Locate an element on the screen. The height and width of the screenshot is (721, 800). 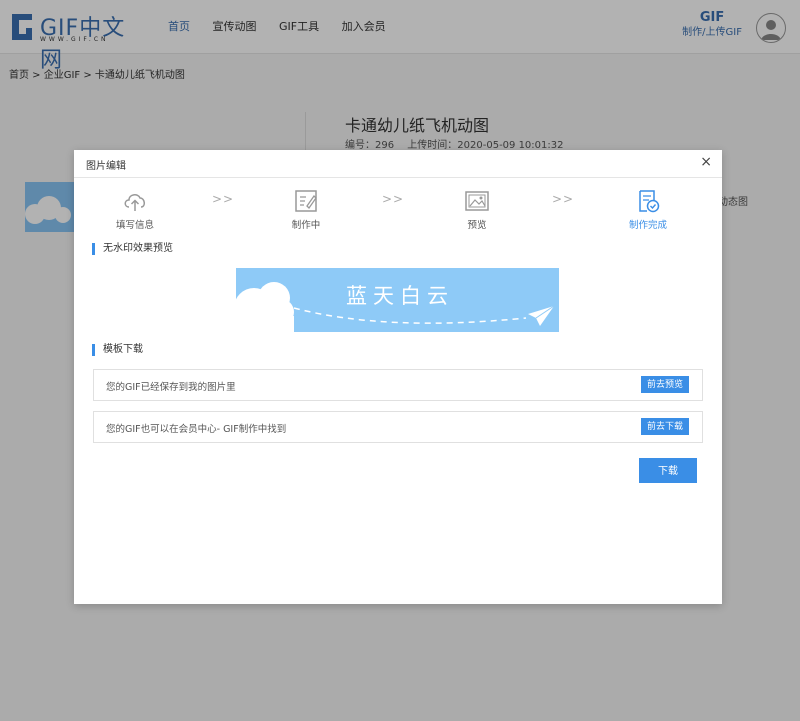
step-preview: 预览 is located at coordinates (477, 209).